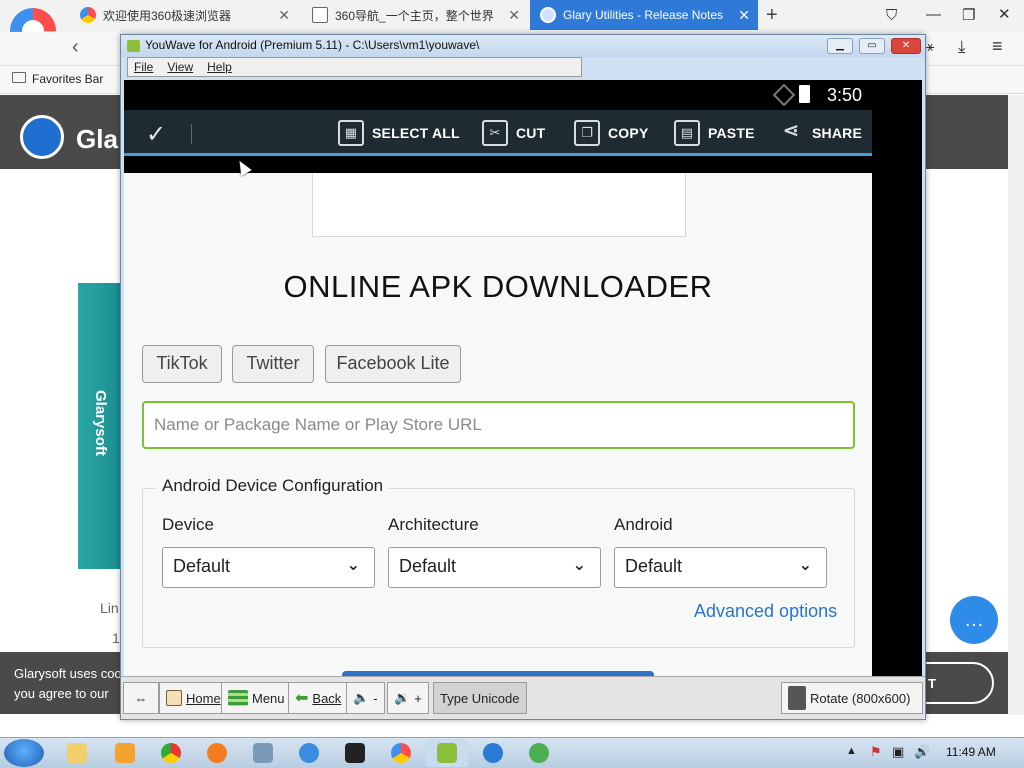 This screenshot has height=768, width=1024. I want to click on device-label: Device, so click(188, 524).